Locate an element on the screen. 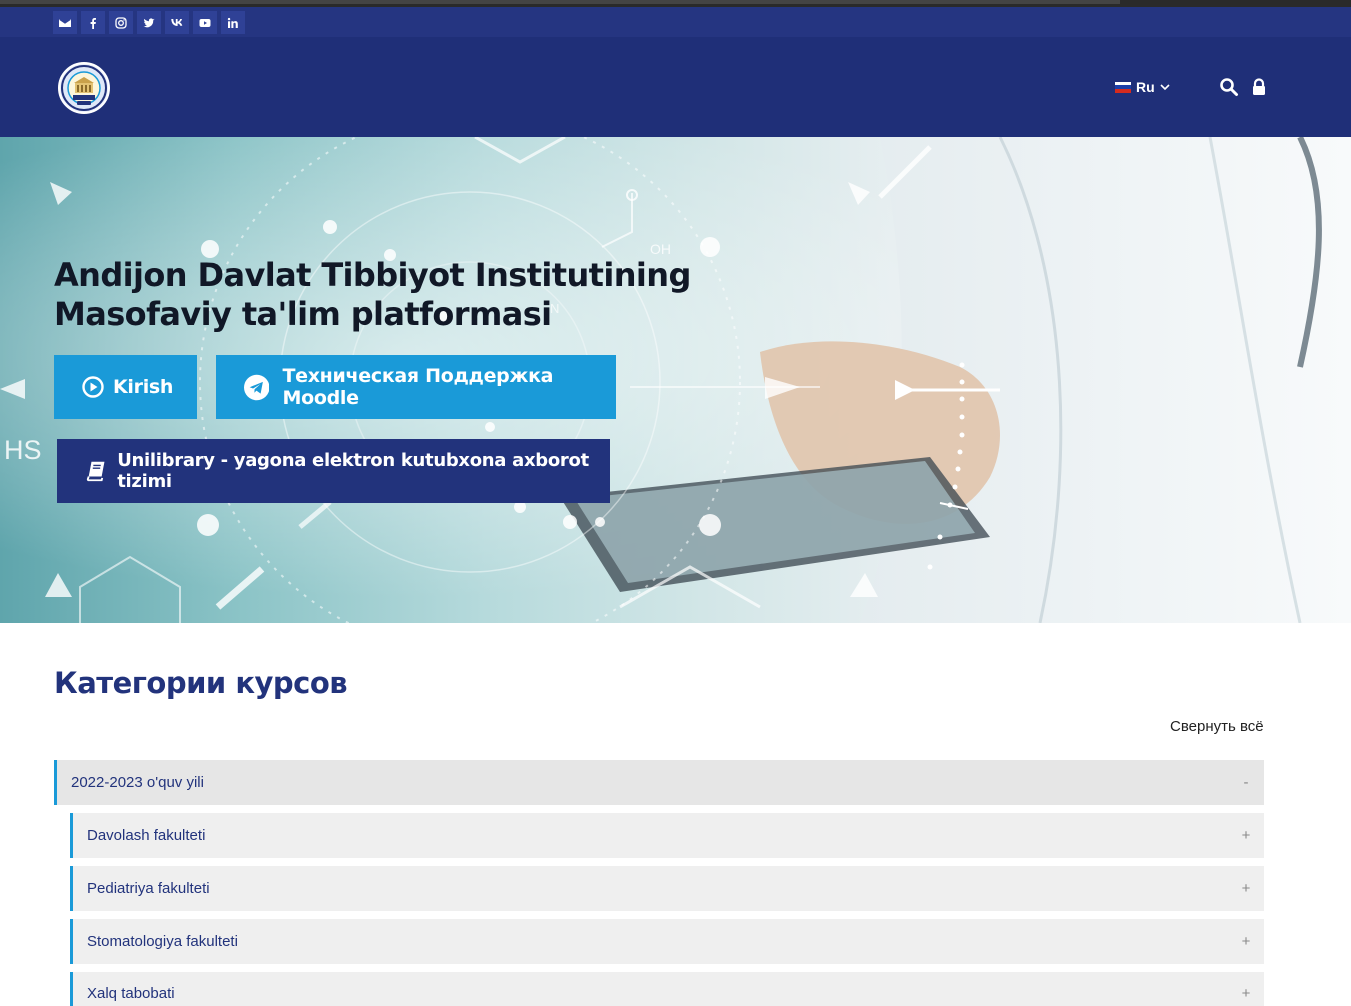 This screenshot has width=1351, height=1006. search-icon is located at coordinates (1229, 87).